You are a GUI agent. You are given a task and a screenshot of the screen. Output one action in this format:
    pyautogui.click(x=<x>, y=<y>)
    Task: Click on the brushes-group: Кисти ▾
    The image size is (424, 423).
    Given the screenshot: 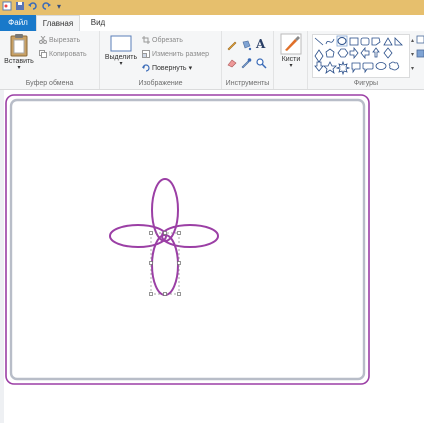 What is the action you would take?
    pyautogui.click(x=291, y=60)
    